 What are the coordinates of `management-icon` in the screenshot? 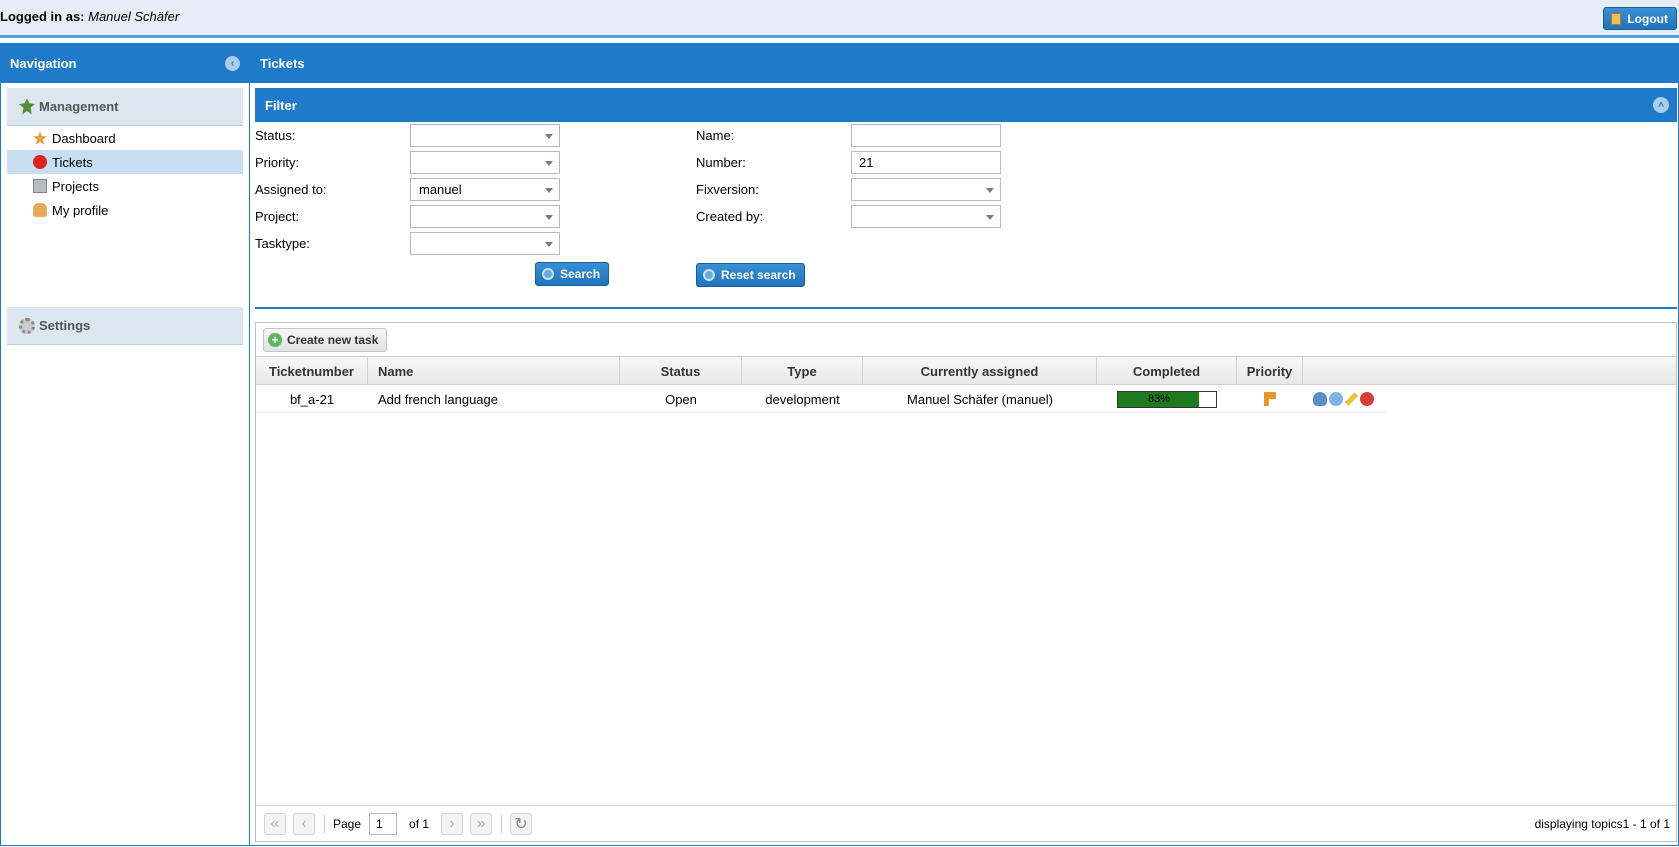 It's located at (27, 106).